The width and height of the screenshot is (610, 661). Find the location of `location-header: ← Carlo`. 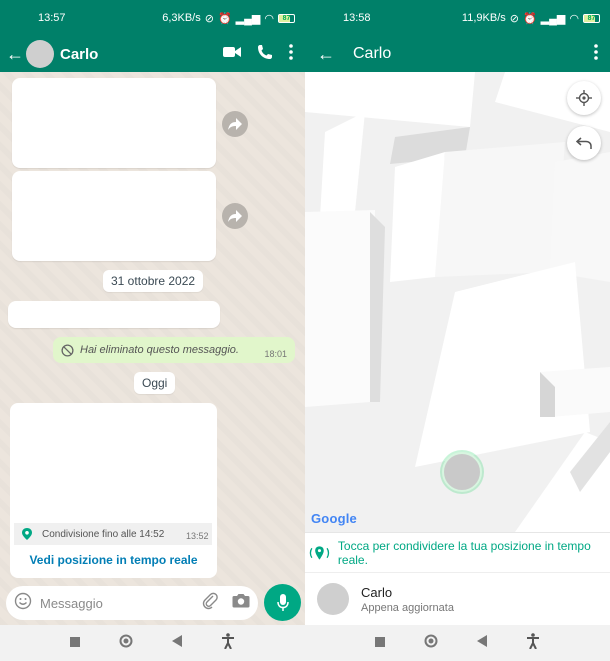

location-header: ← Carlo is located at coordinates (457, 54).